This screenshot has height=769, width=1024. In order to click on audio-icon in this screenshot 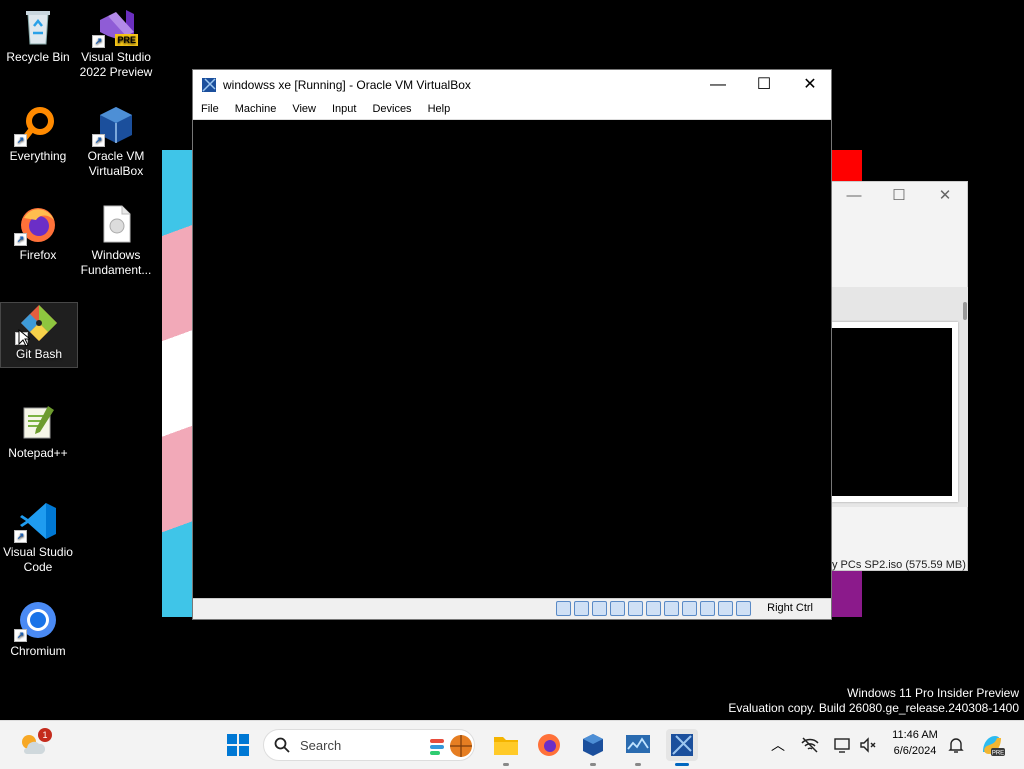, I will do `click(599, 608)`.